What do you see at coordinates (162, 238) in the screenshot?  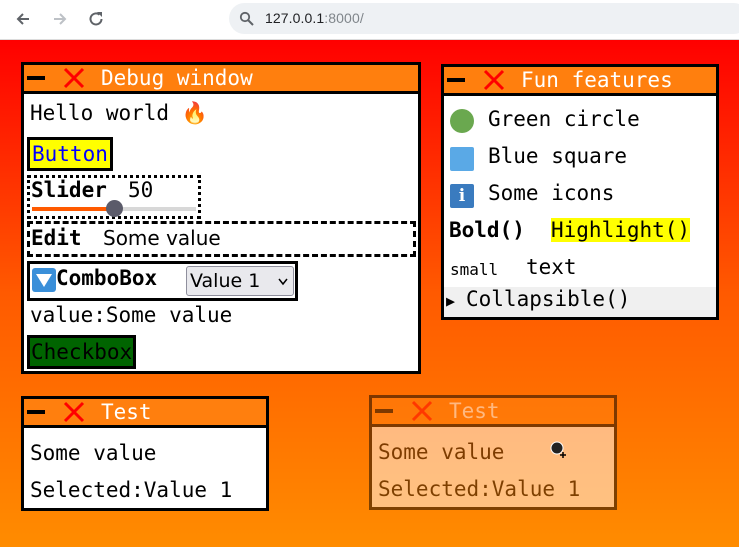 I see `edit-input: Some value` at bounding box center [162, 238].